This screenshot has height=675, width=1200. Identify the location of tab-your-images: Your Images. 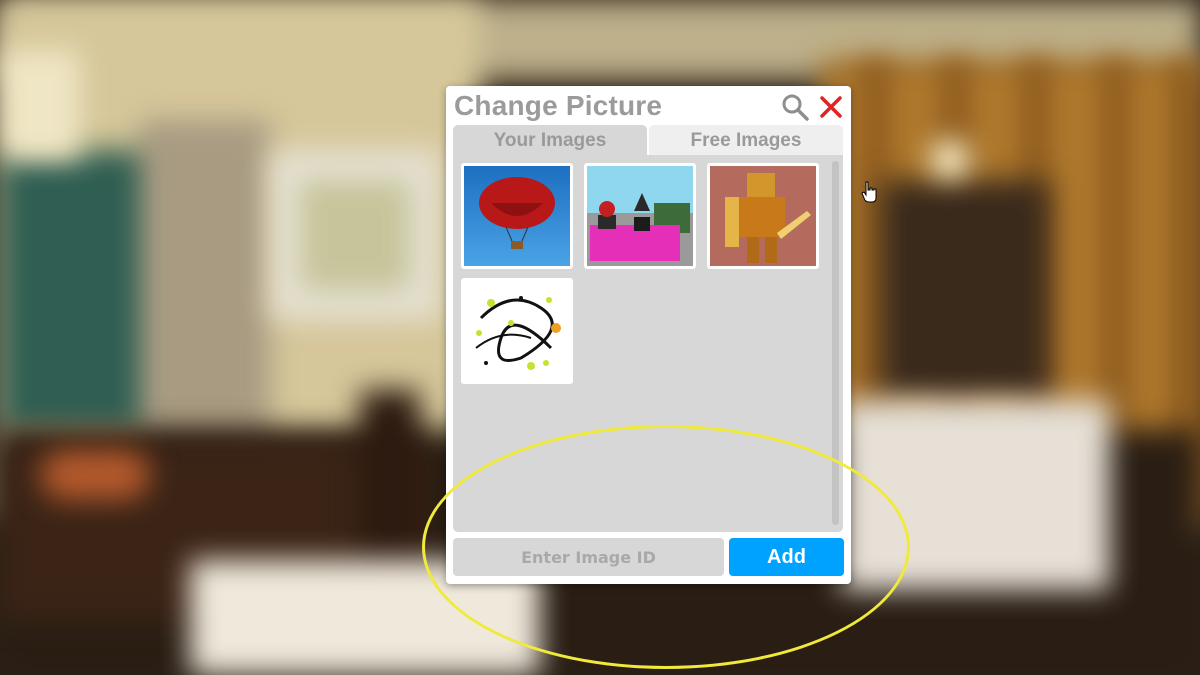
(550, 140).